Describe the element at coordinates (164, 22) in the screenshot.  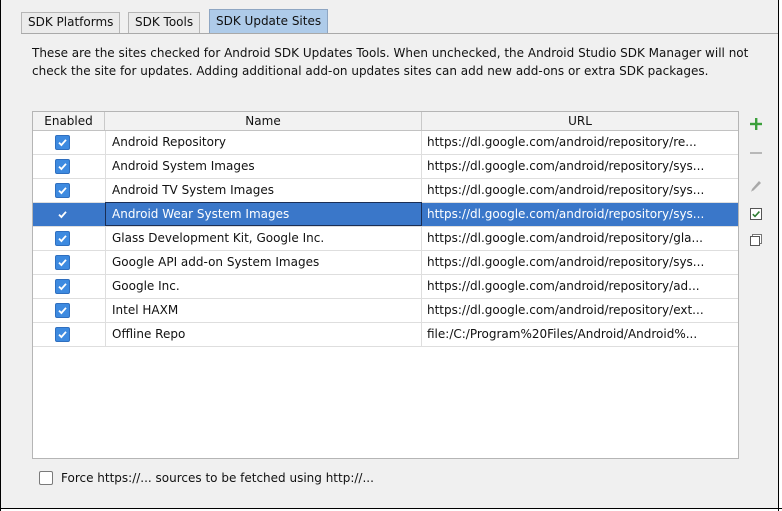
I see `tab-sdk-tools: SDK Tools` at that location.